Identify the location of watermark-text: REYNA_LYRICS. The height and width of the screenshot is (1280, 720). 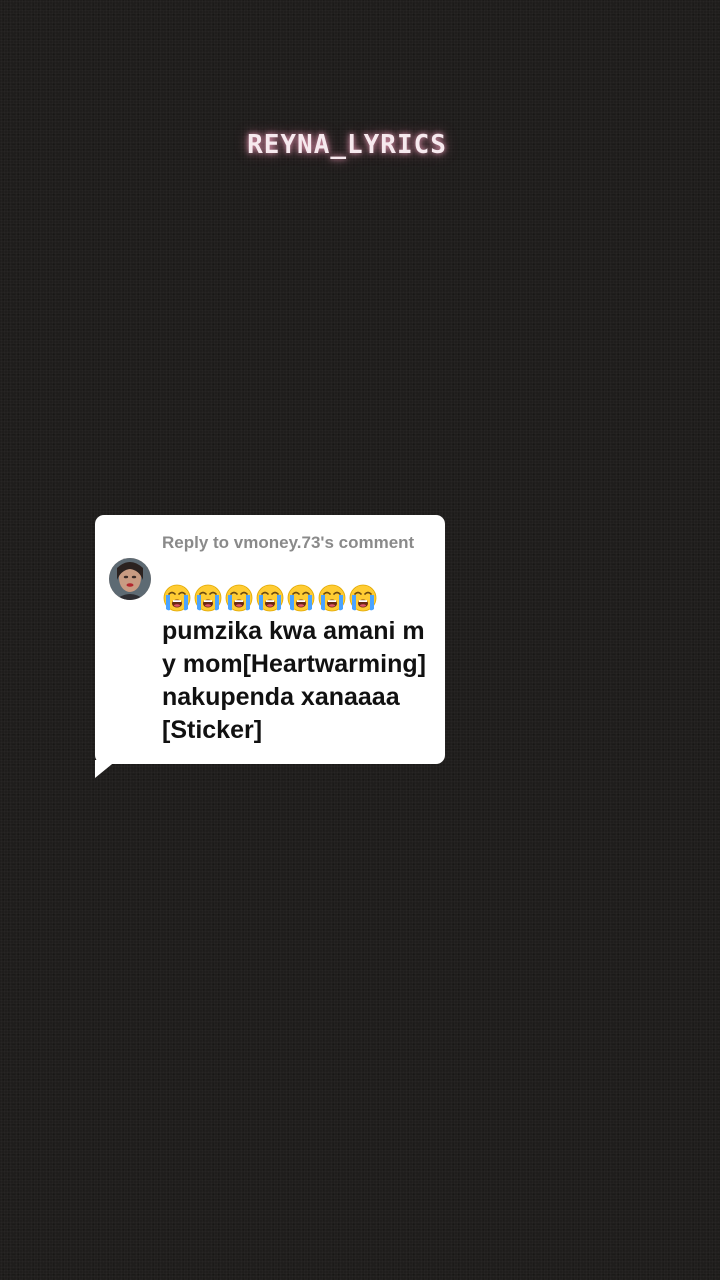
(347, 145).